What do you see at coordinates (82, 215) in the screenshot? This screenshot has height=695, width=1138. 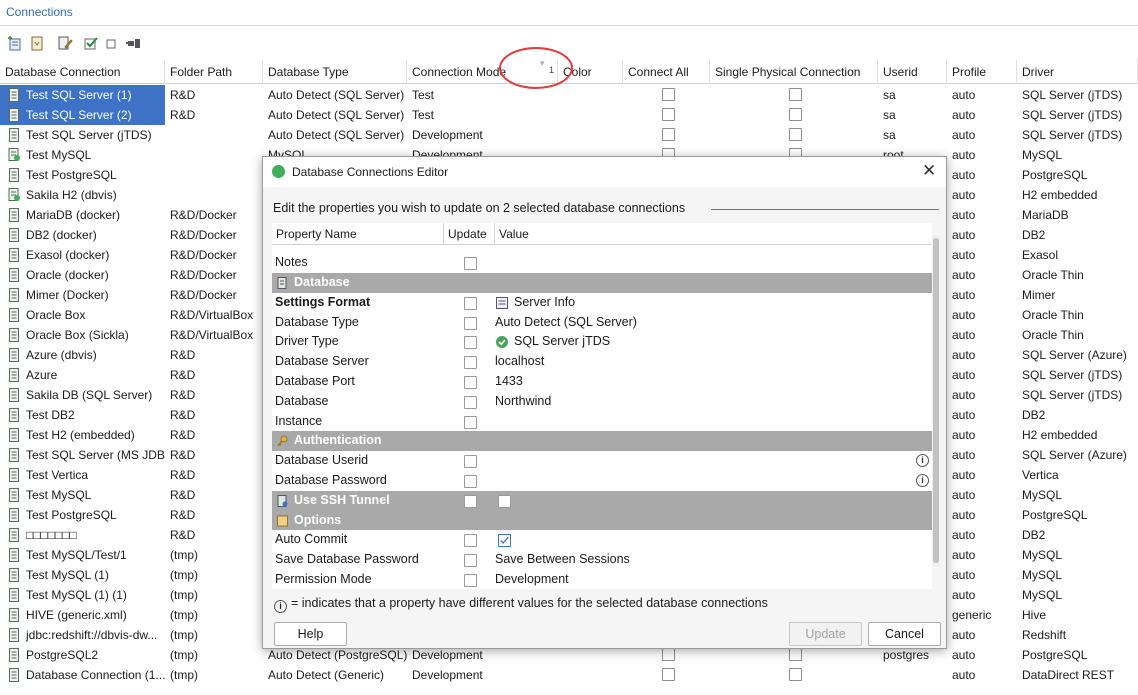 I see `connection-name: MariaDB (docker)` at bounding box center [82, 215].